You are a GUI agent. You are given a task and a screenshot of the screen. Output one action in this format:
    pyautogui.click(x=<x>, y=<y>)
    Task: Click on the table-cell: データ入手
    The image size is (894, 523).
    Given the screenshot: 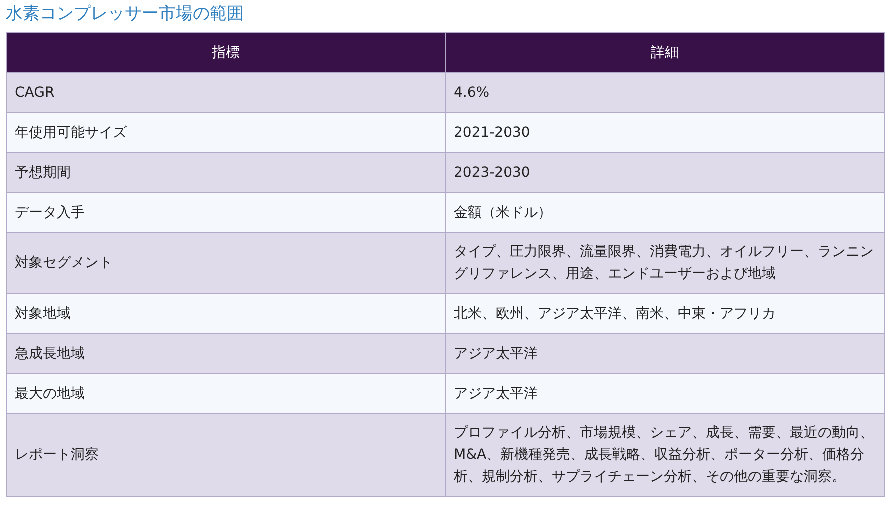 What is the action you would take?
    pyautogui.click(x=226, y=212)
    